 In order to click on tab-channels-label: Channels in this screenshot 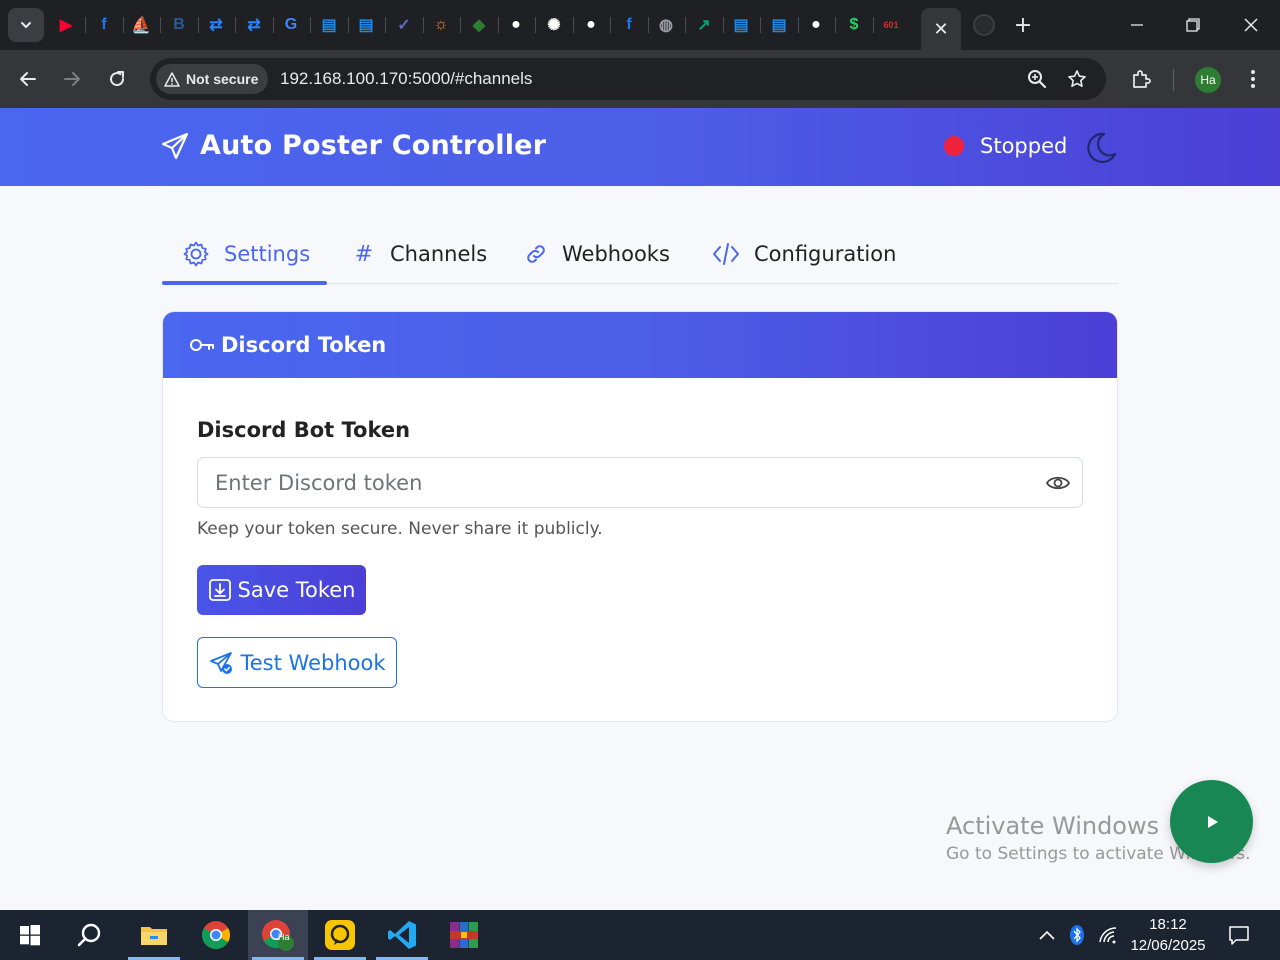, I will do `click(439, 254)`.